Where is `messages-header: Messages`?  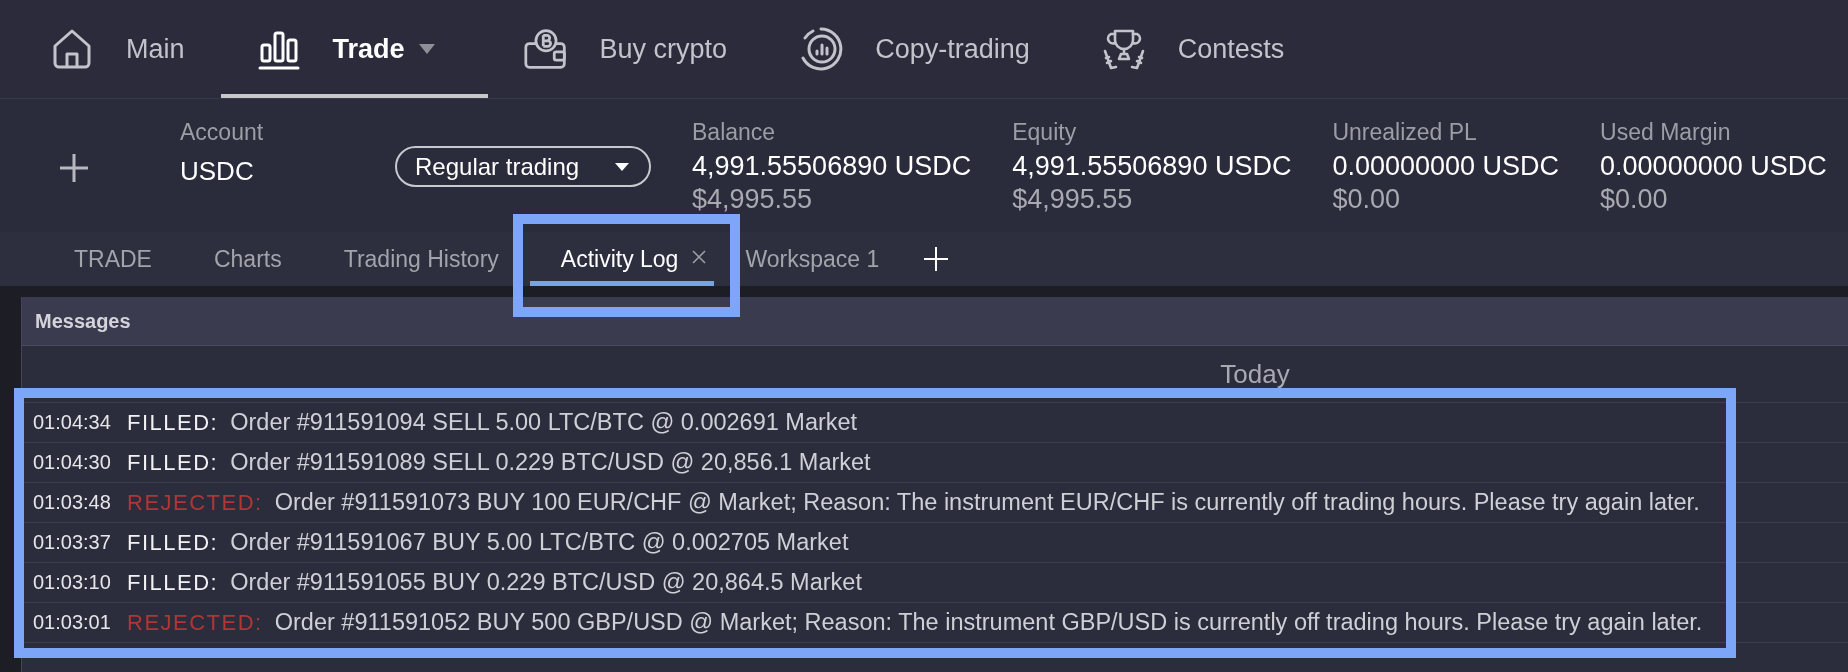
messages-header: Messages is located at coordinates (935, 321).